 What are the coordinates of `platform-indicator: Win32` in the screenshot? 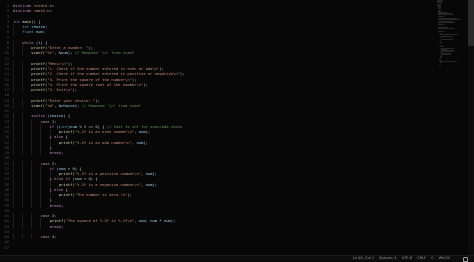 It's located at (444, 258).